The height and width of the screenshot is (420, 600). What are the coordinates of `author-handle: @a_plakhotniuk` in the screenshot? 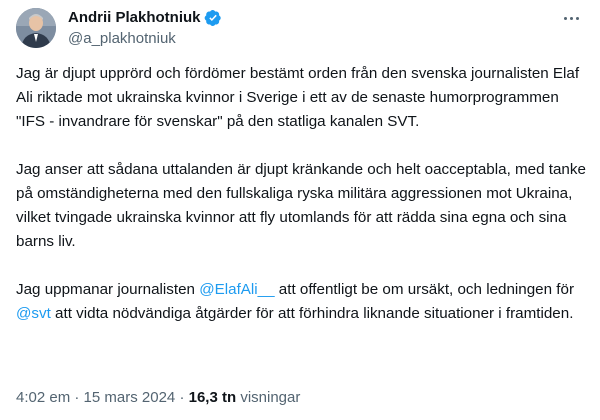 It's located at (145, 39).